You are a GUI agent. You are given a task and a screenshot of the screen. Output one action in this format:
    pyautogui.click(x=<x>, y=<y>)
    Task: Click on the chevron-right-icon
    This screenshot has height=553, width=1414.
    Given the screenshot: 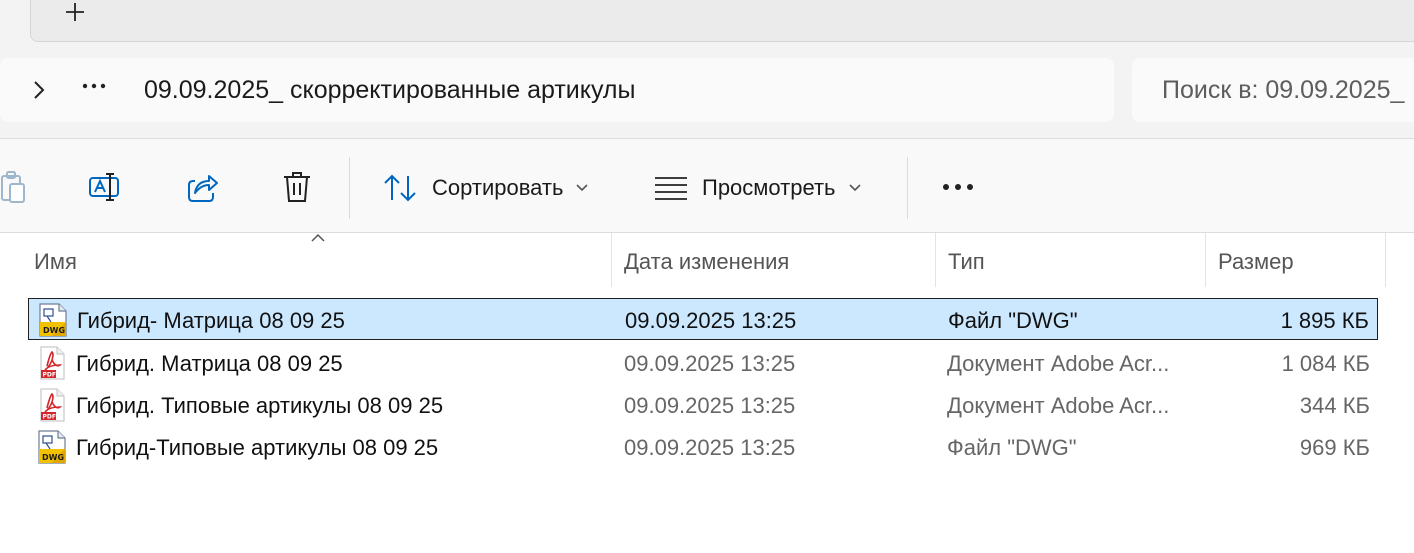 What is the action you would take?
    pyautogui.click(x=39, y=90)
    